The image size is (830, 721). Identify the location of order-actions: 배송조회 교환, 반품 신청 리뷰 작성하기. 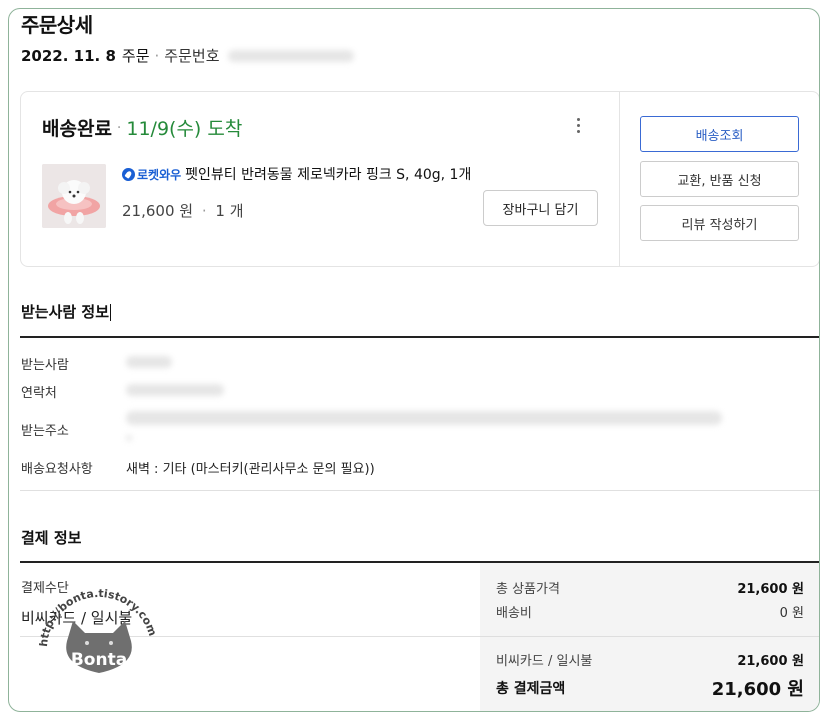
(719, 179).